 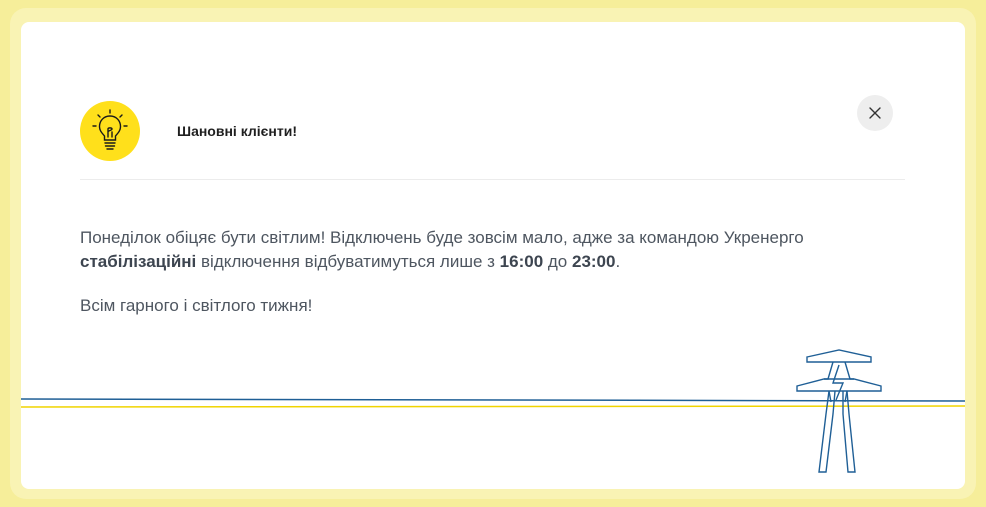 What do you see at coordinates (348, 261) in the screenshot?
I see `paragraph-text: відключення відбуватимуться лише з` at bounding box center [348, 261].